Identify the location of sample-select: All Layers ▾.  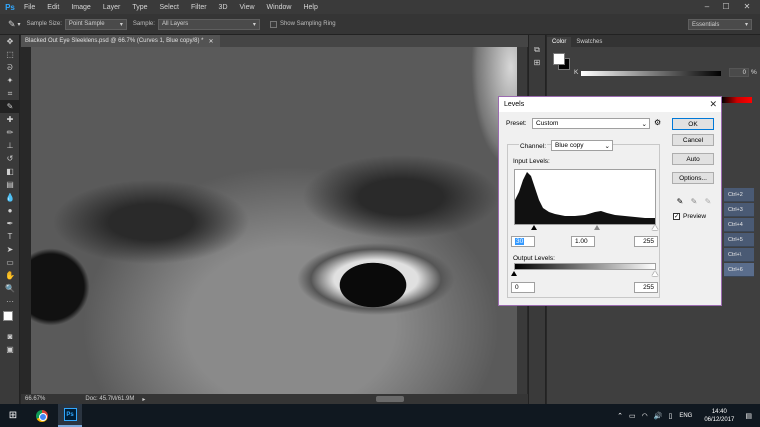
(208, 24).